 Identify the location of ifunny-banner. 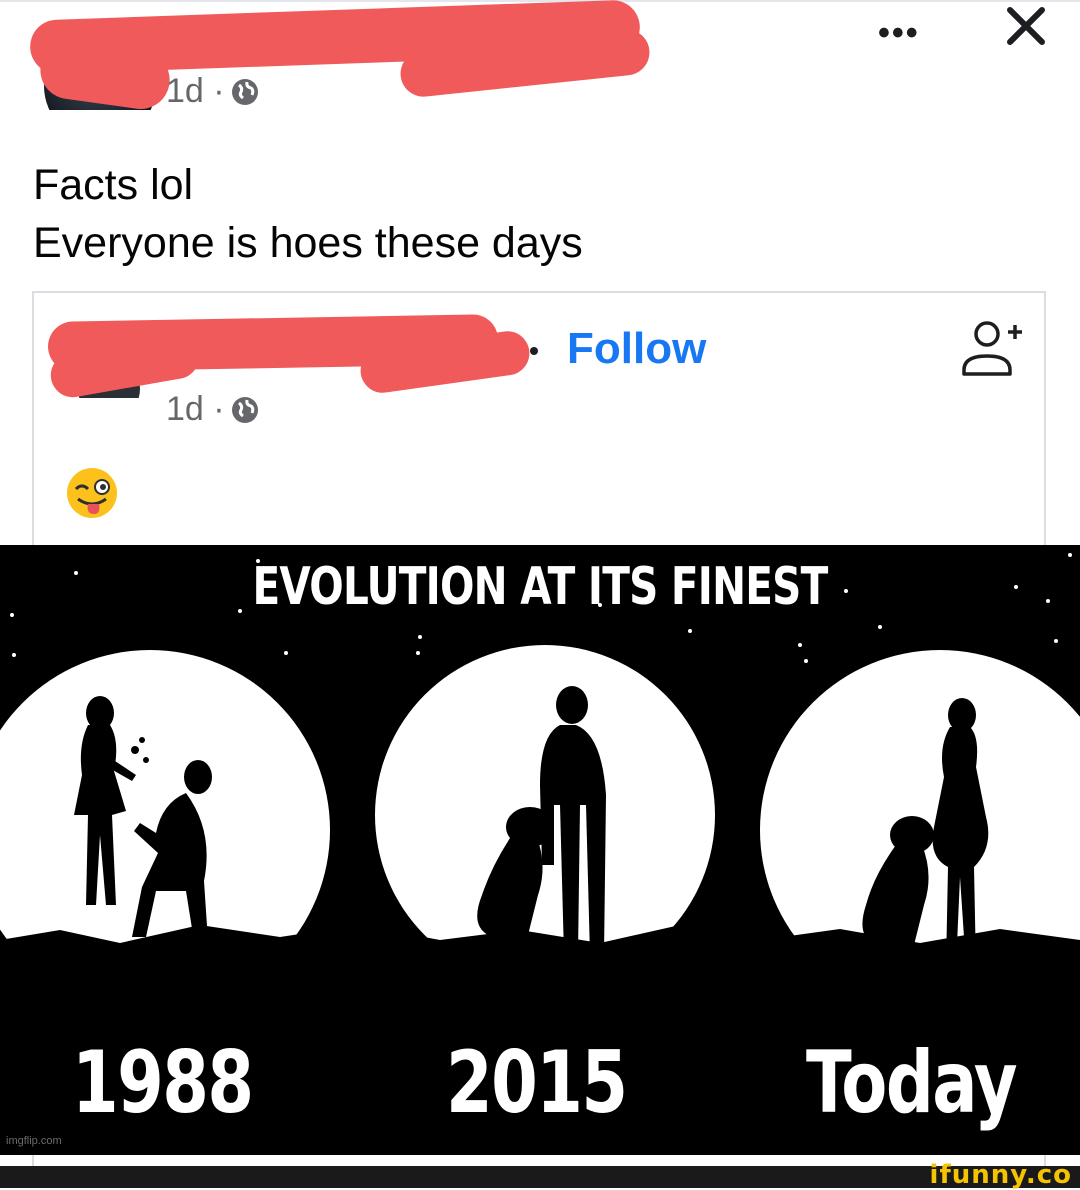
(540, 1177).